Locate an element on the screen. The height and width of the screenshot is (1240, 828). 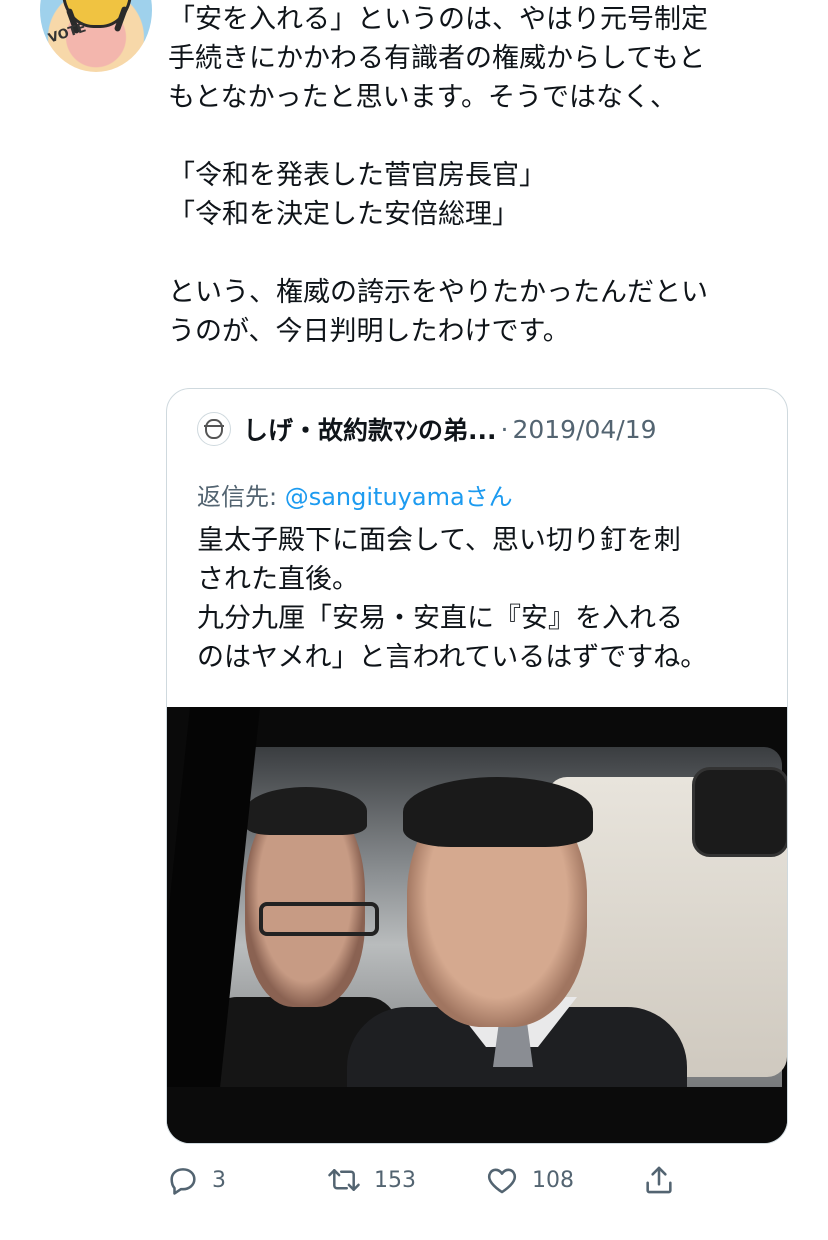
share-button is located at coordinates (659, 1180).